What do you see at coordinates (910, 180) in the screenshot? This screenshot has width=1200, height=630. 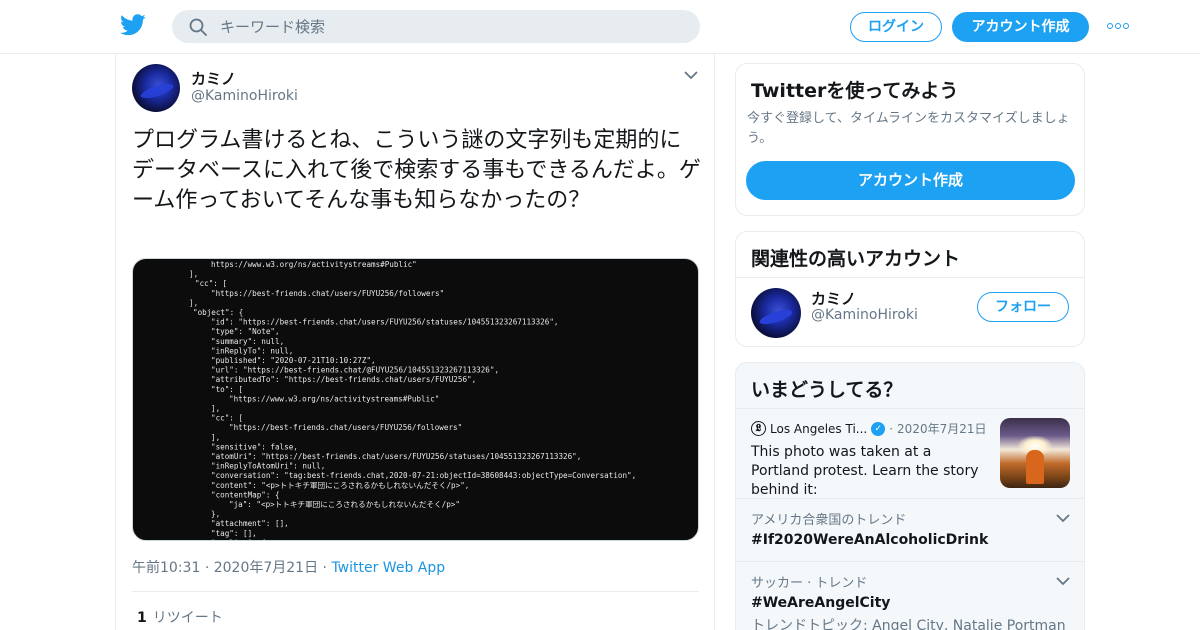 I see `signup-button-large: アカウント作成` at bounding box center [910, 180].